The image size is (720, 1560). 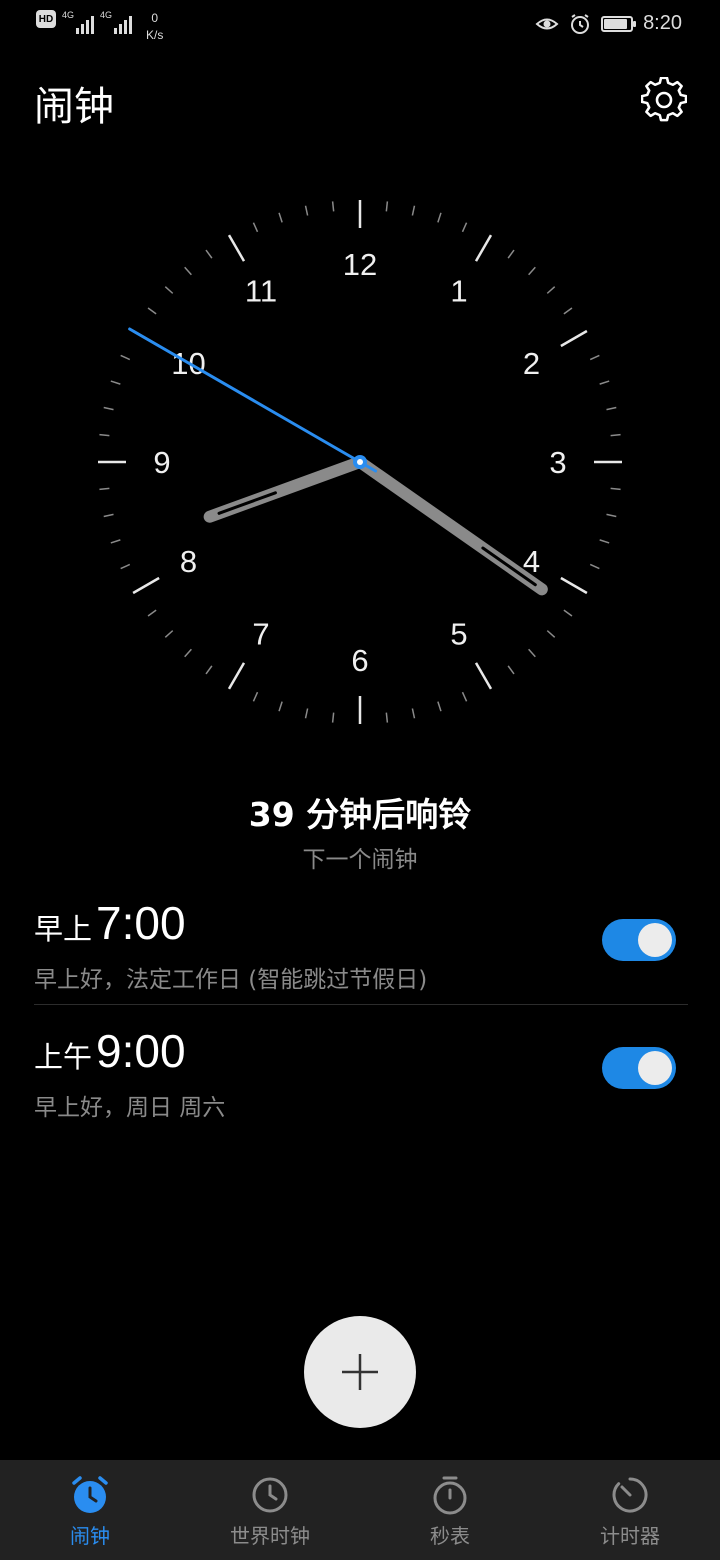 What do you see at coordinates (74, 107) in the screenshot?
I see `page-title: 闹钟` at bounding box center [74, 107].